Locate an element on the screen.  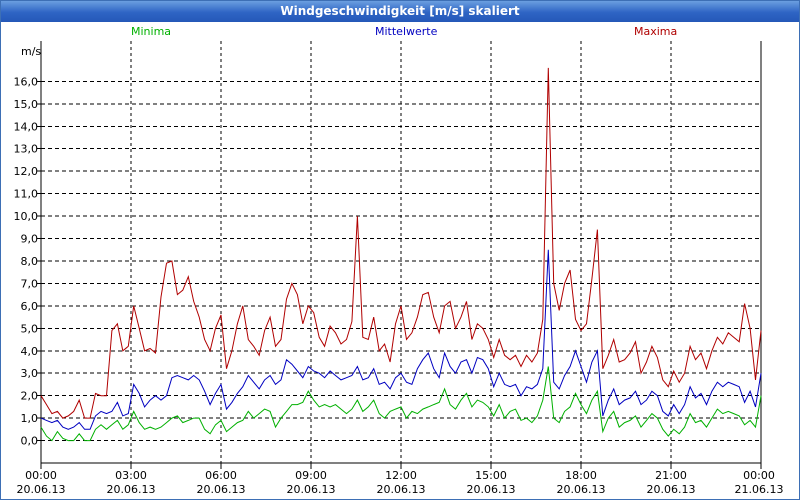
y-tick-label: 12,0 is located at coordinates (26, 171).